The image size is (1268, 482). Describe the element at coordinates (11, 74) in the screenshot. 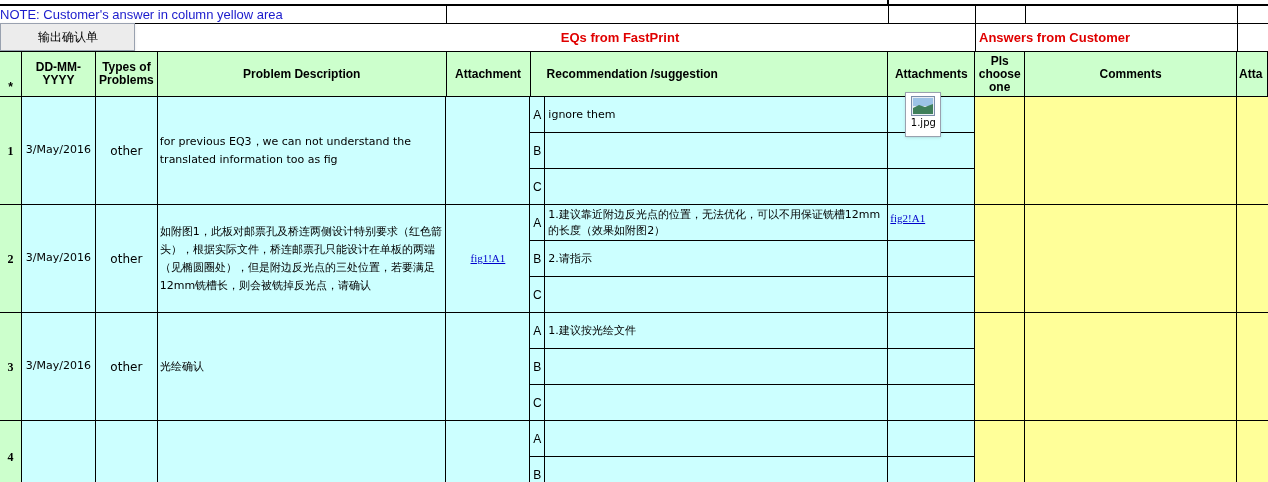

I see `column-header: *` at that location.